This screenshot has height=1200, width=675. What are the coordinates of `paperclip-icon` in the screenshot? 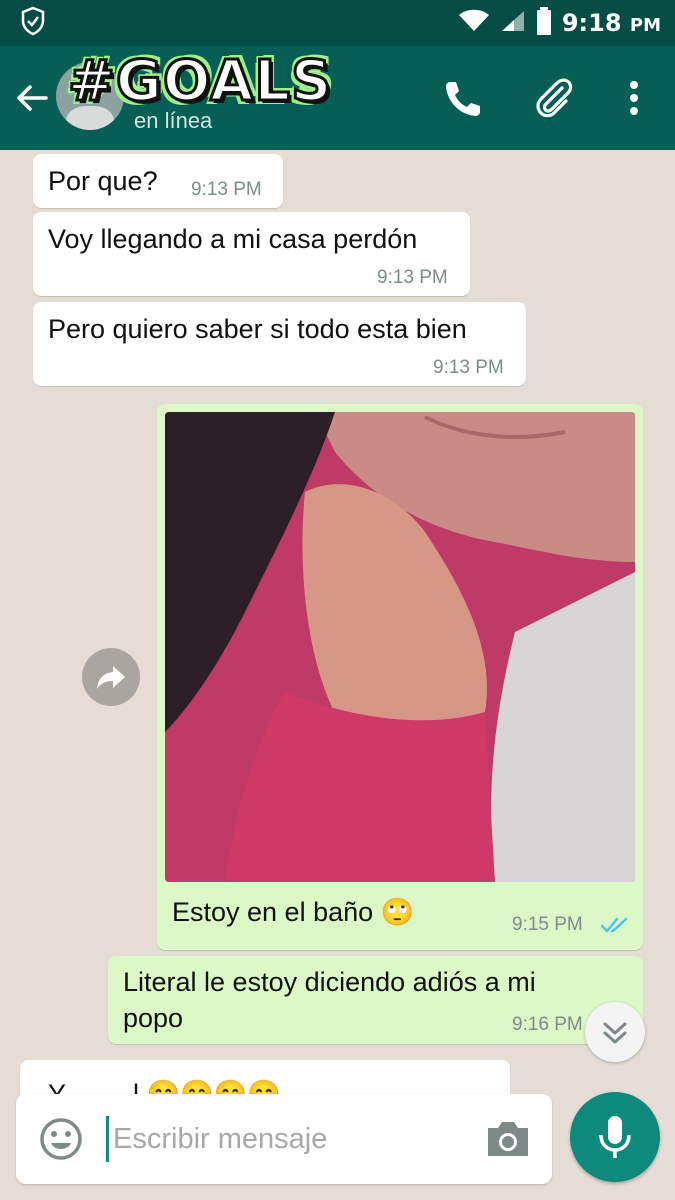 It's located at (554, 98).